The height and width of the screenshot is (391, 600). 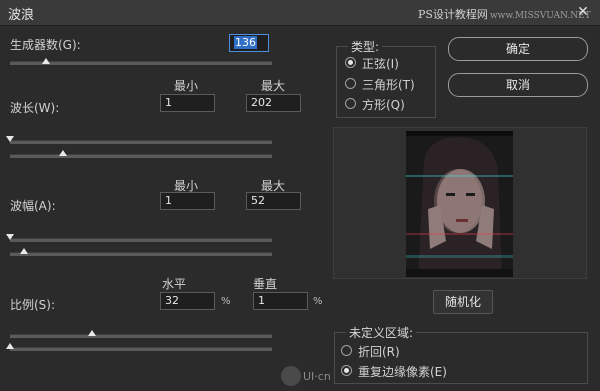 What do you see at coordinates (518, 49) in the screenshot?
I see `ok-button: 确定` at bounding box center [518, 49].